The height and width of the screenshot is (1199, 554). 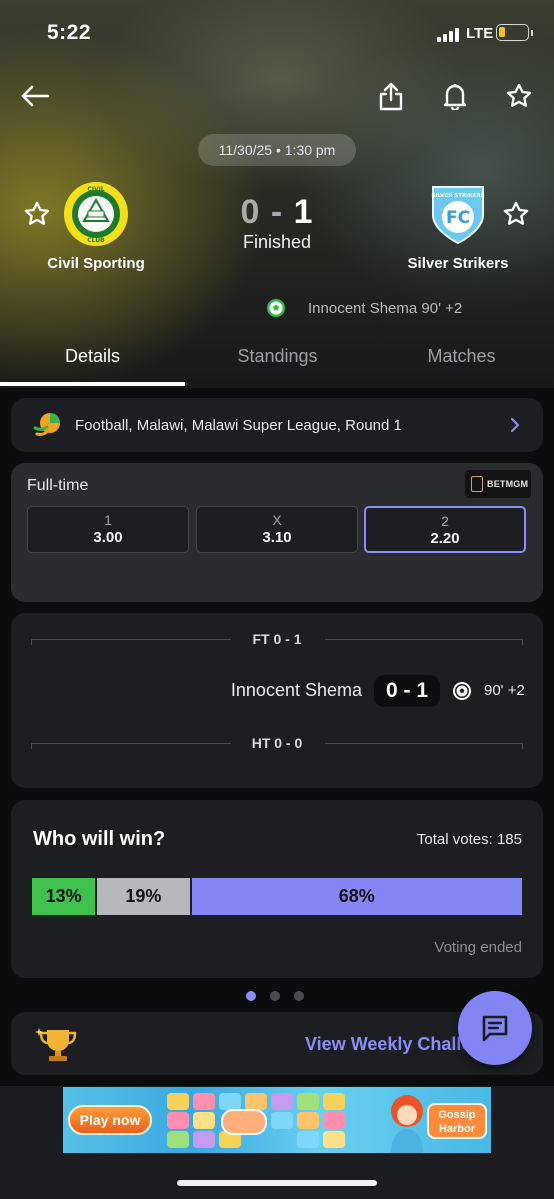 What do you see at coordinates (469, 839) in the screenshot?
I see `poll-total-votes: Total votes: 185` at bounding box center [469, 839].